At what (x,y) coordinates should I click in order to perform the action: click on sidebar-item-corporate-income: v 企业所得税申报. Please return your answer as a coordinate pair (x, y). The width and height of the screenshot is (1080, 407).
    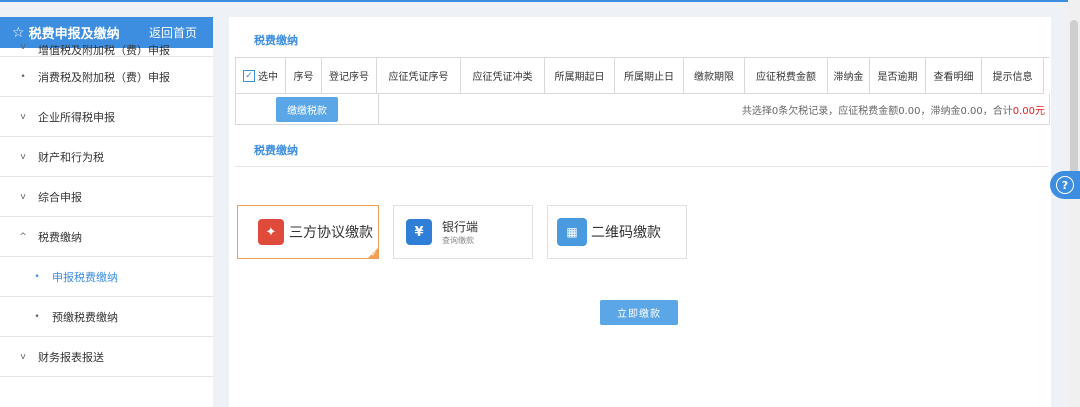
    Looking at the image, I should click on (106, 117).